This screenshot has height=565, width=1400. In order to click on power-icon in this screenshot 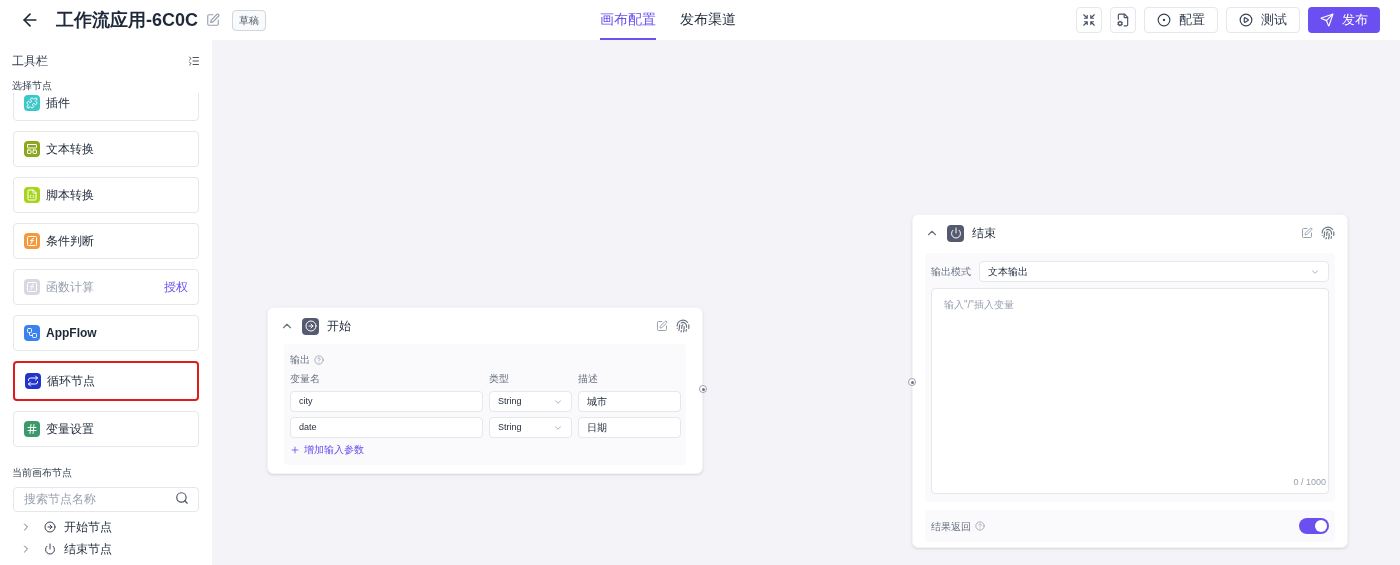, I will do `click(955, 233)`.